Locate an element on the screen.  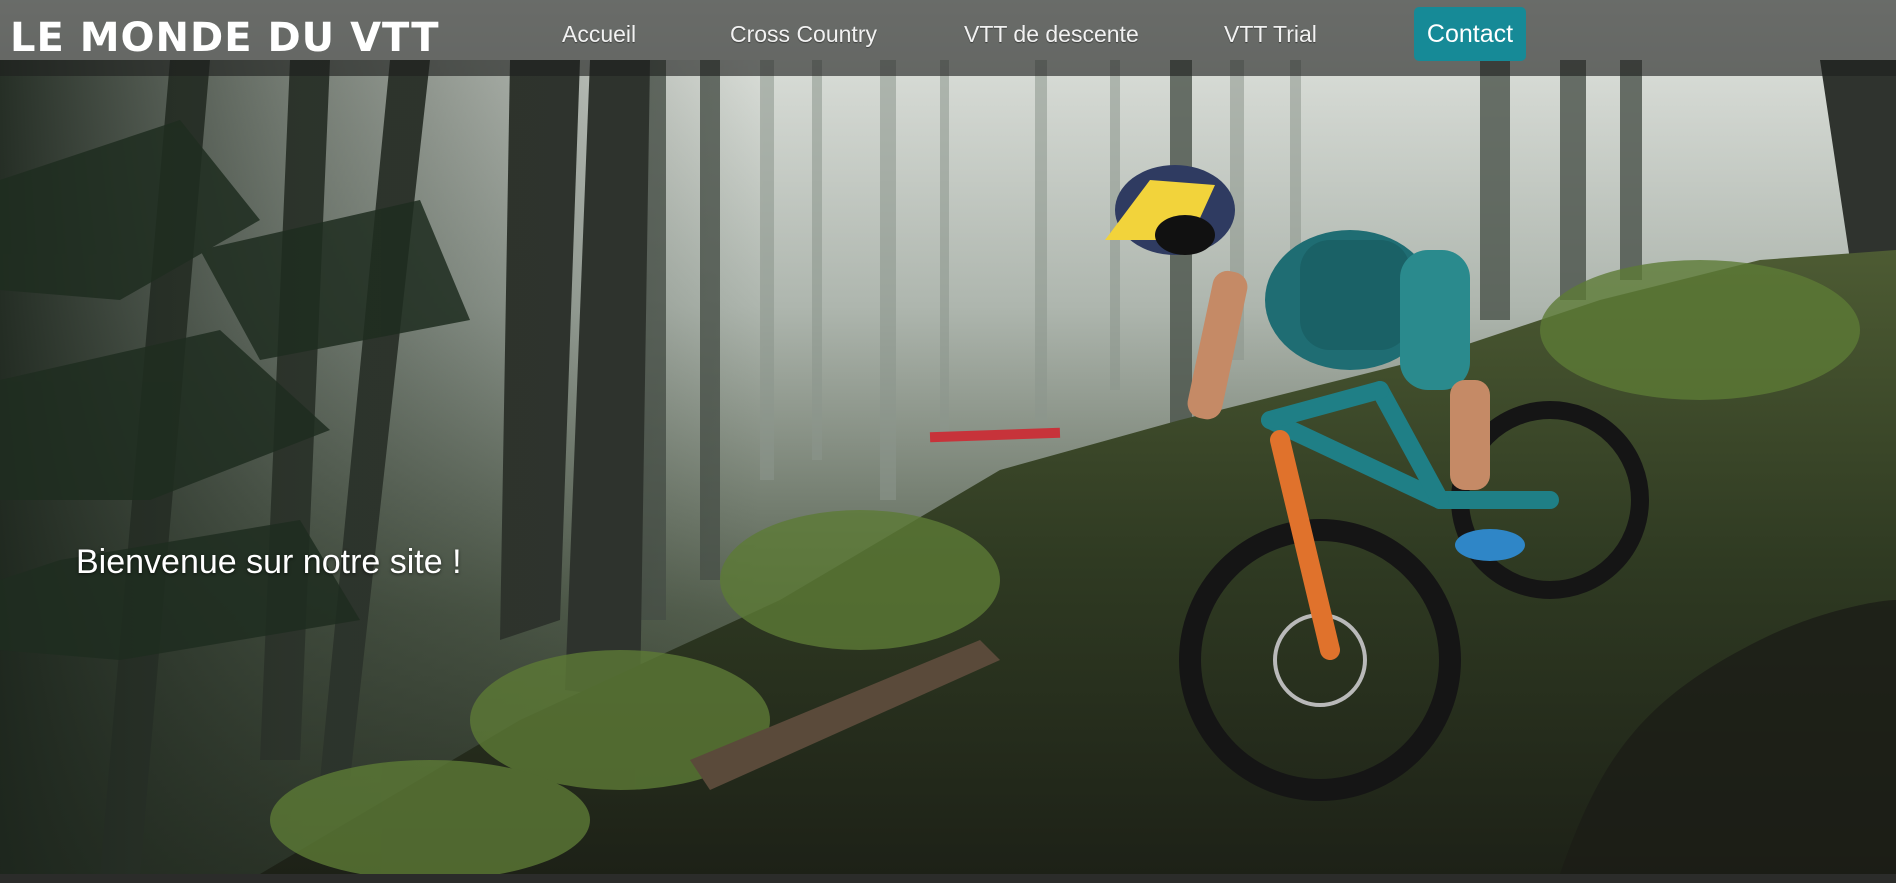
nav-link-cross-country: Cross Country is located at coordinates (803, 34).